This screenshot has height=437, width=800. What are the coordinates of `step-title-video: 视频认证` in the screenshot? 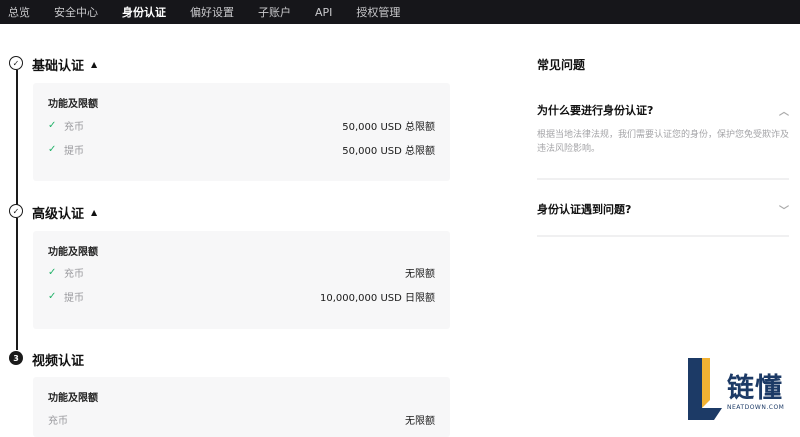 It's located at (58, 359).